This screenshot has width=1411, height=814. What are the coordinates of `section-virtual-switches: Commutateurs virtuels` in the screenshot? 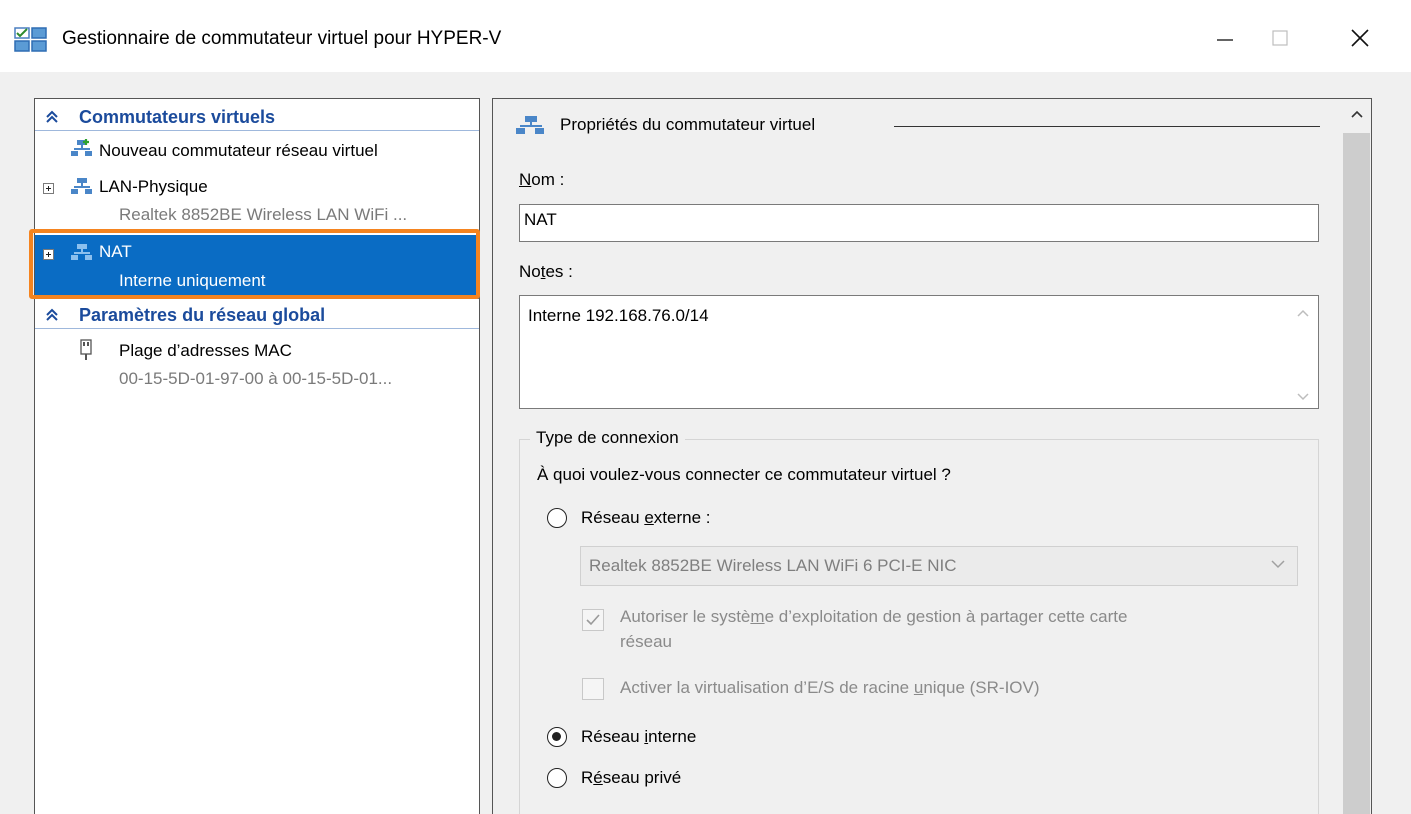 It's located at (257, 117).